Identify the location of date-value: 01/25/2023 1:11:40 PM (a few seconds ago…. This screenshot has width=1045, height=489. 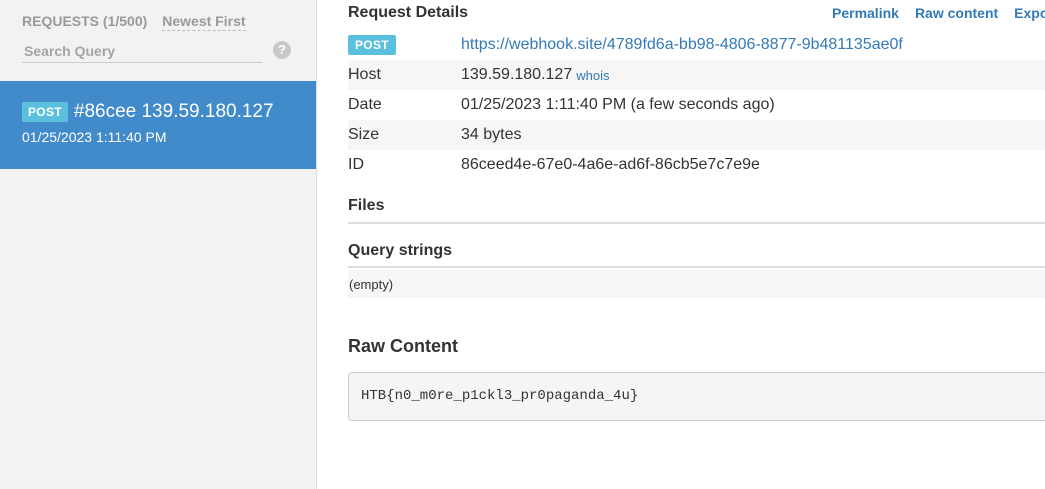
(618, 104).